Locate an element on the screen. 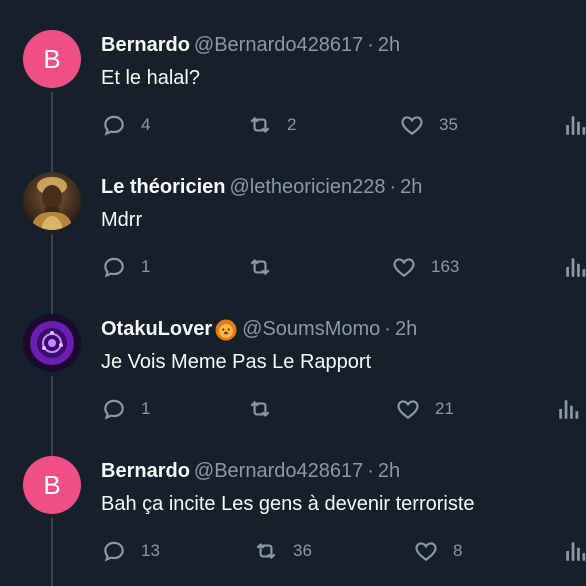 The width and height of the screenshot is (586, 586). tweet-actions: 1 163 is located at coordinates (343, 268).